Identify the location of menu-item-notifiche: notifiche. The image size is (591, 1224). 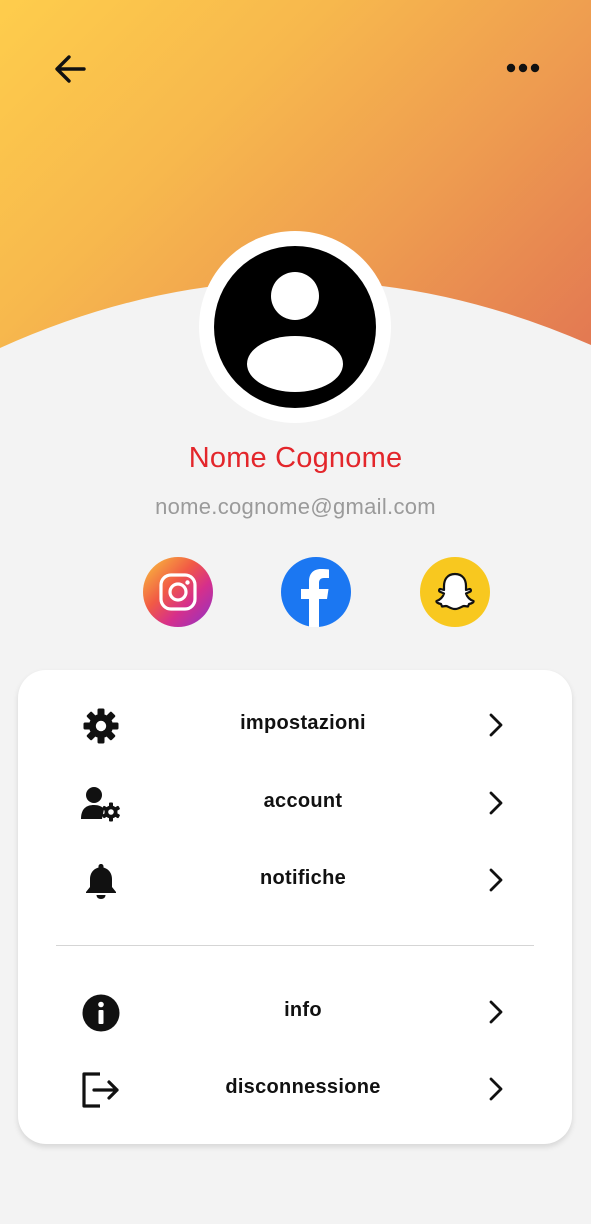
(295, 880).